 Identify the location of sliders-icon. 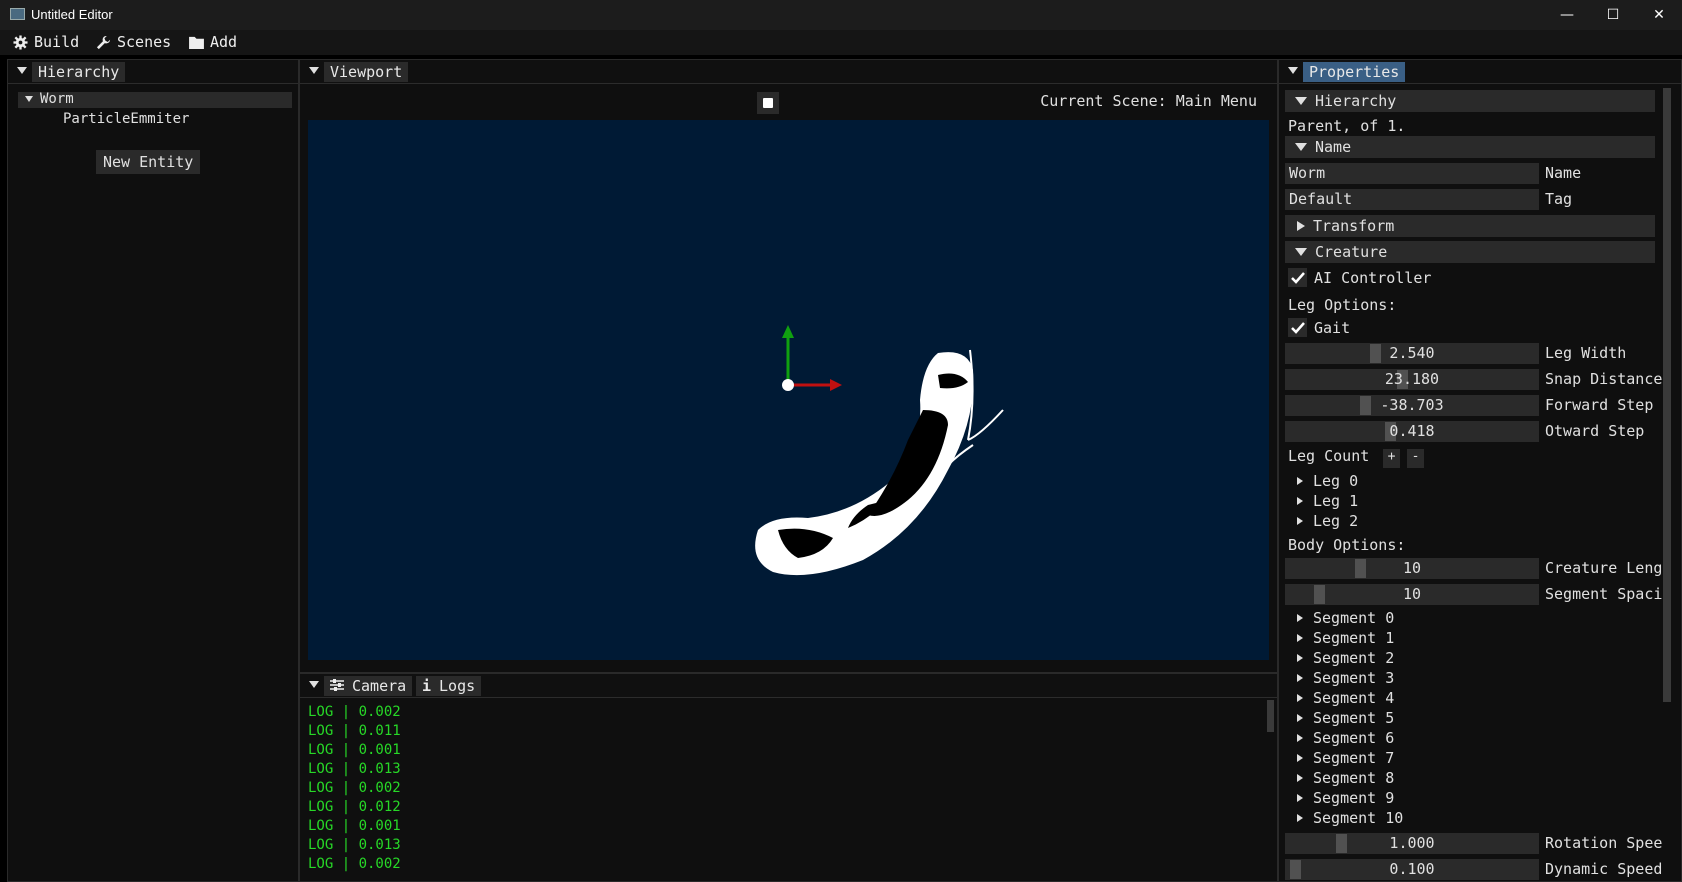
(337, 686).